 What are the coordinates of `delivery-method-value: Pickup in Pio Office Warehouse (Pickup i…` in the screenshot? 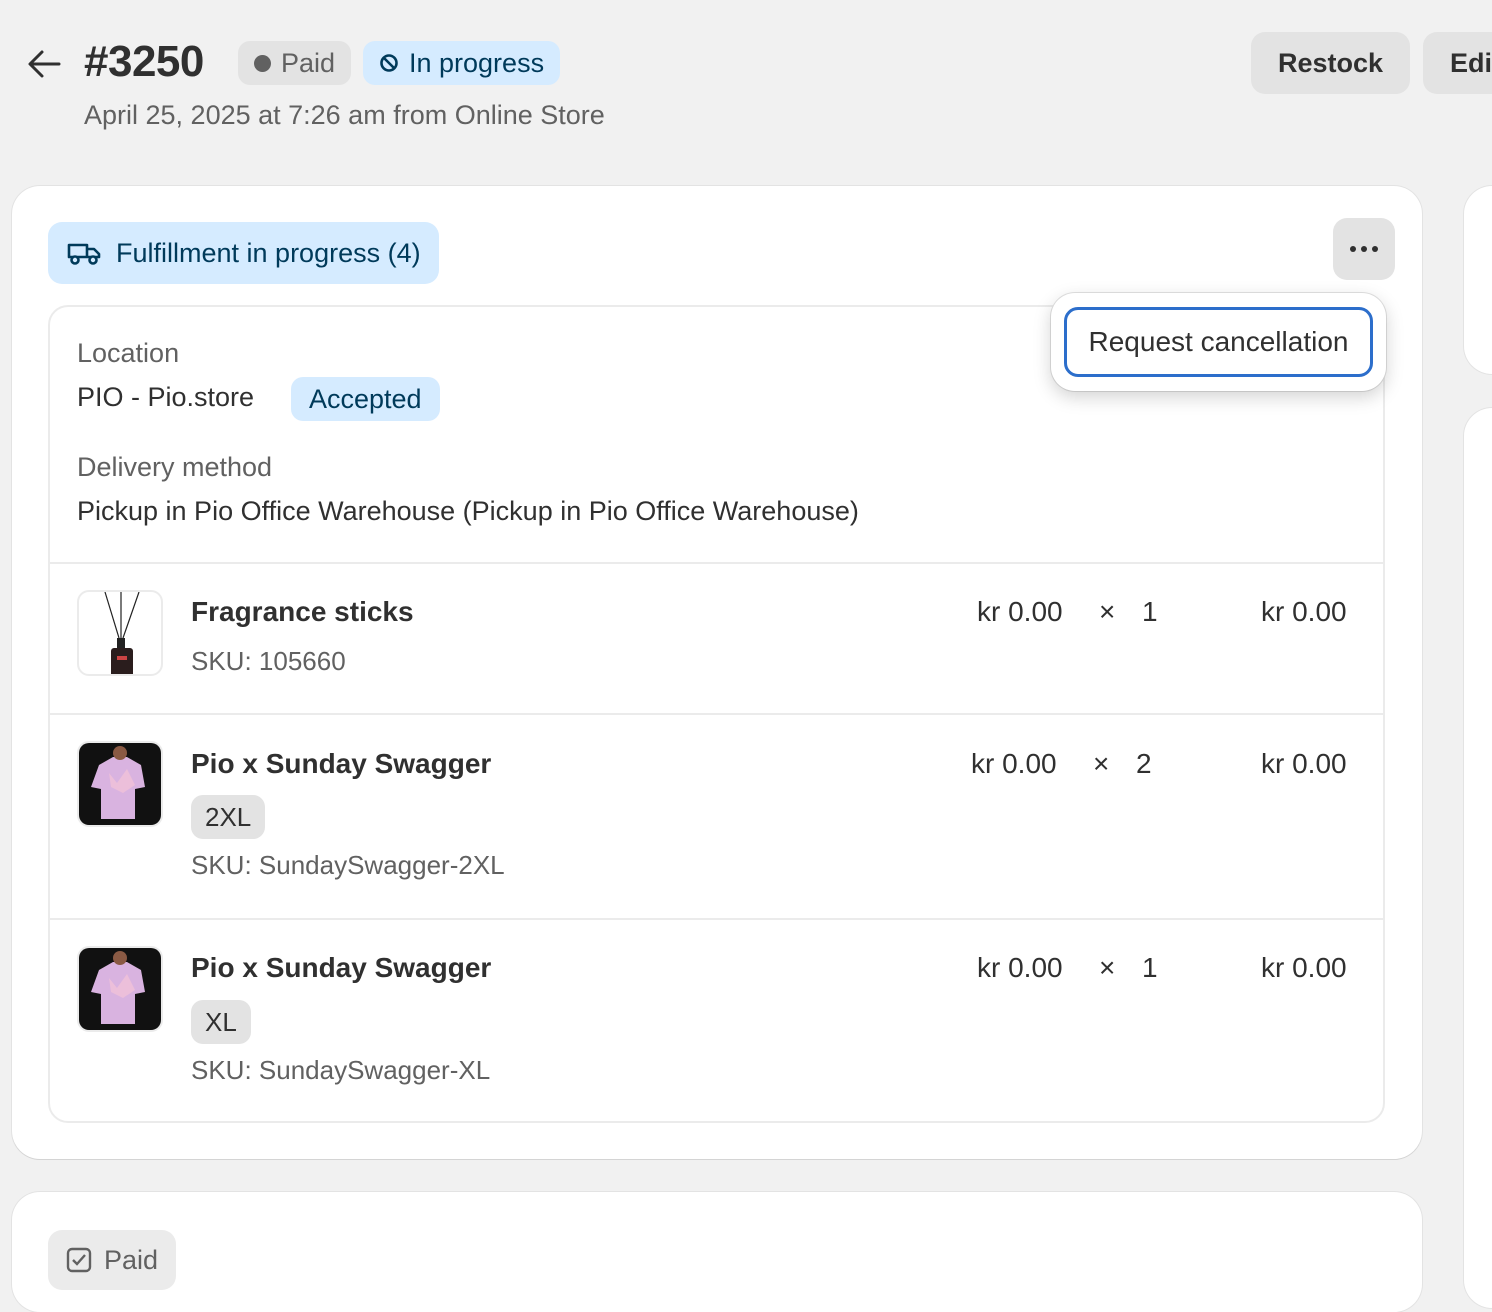 It's located at (468, 511).